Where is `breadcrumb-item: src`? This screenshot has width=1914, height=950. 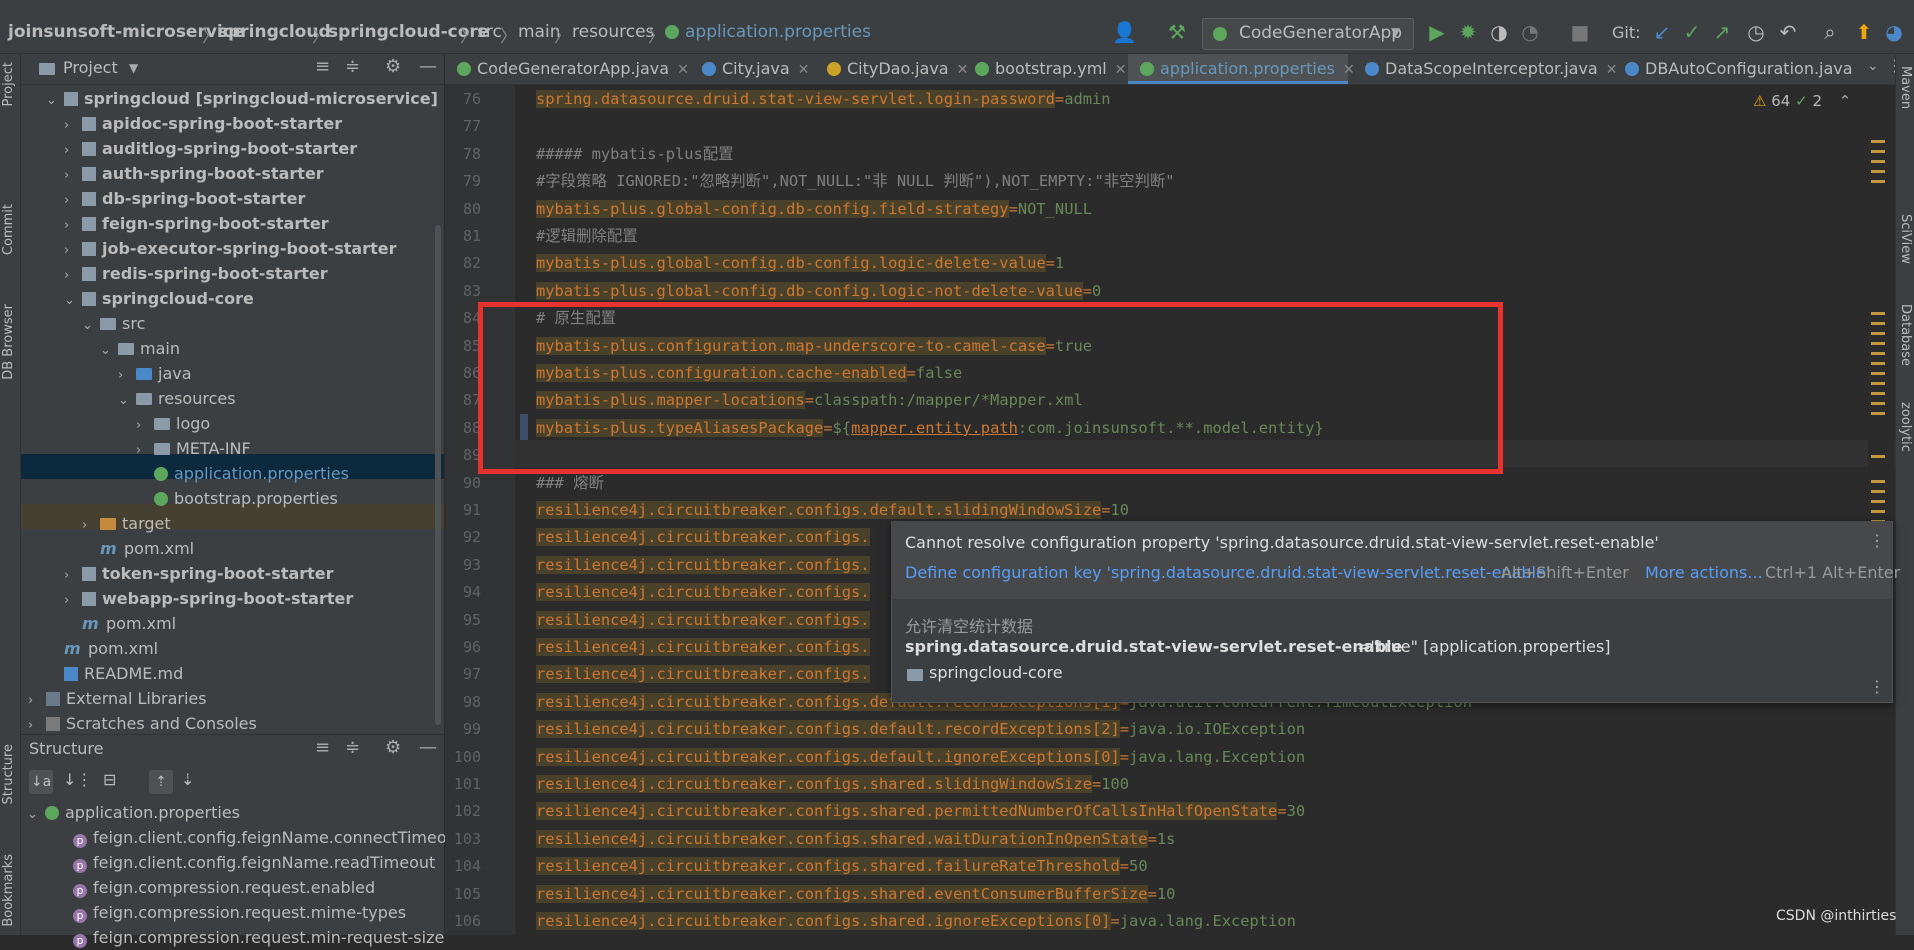 breadcrumb-item: src is located at coordinates (489, 32).